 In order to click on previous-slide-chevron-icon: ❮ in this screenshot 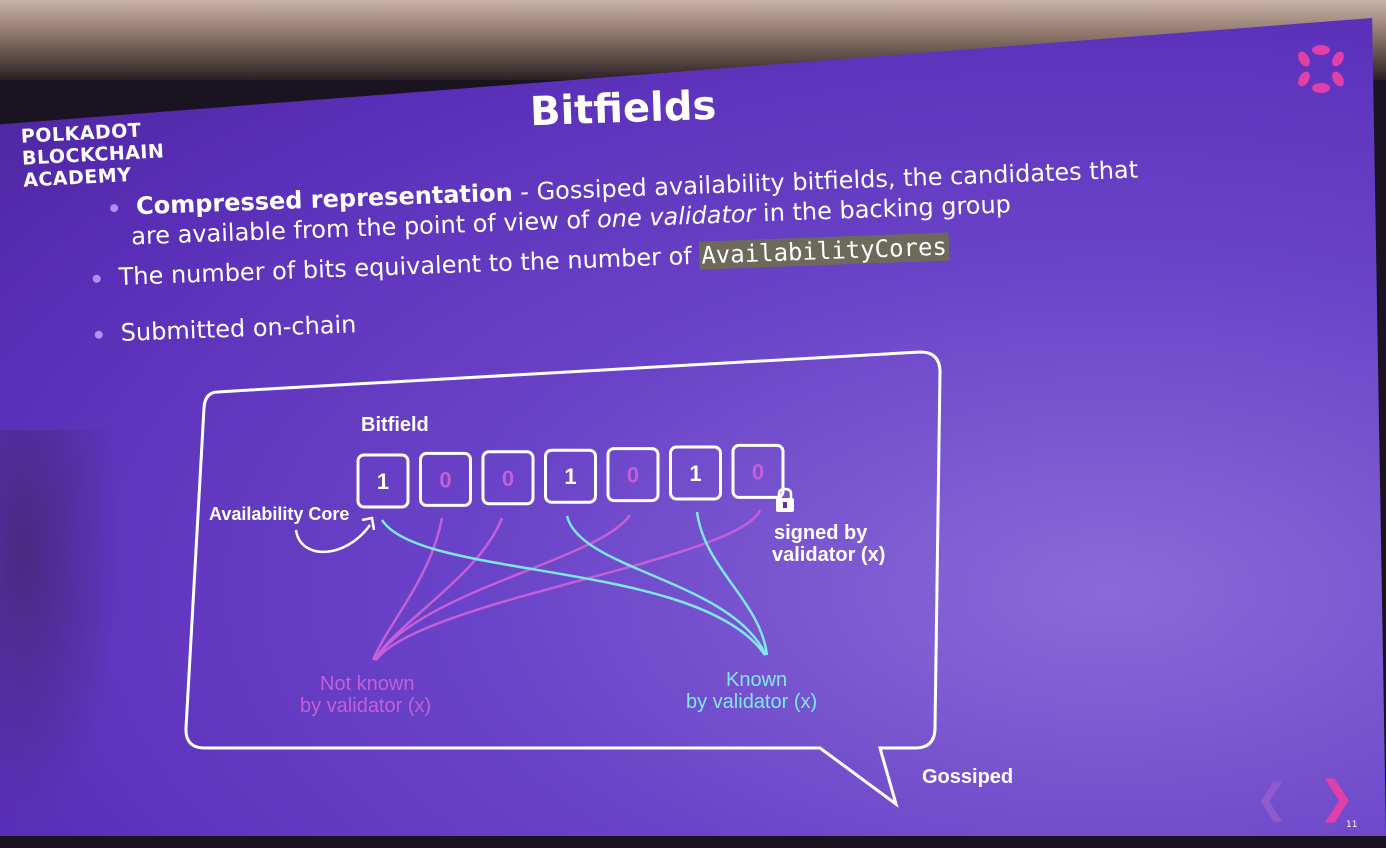, I will do `click(1272, 799)`.